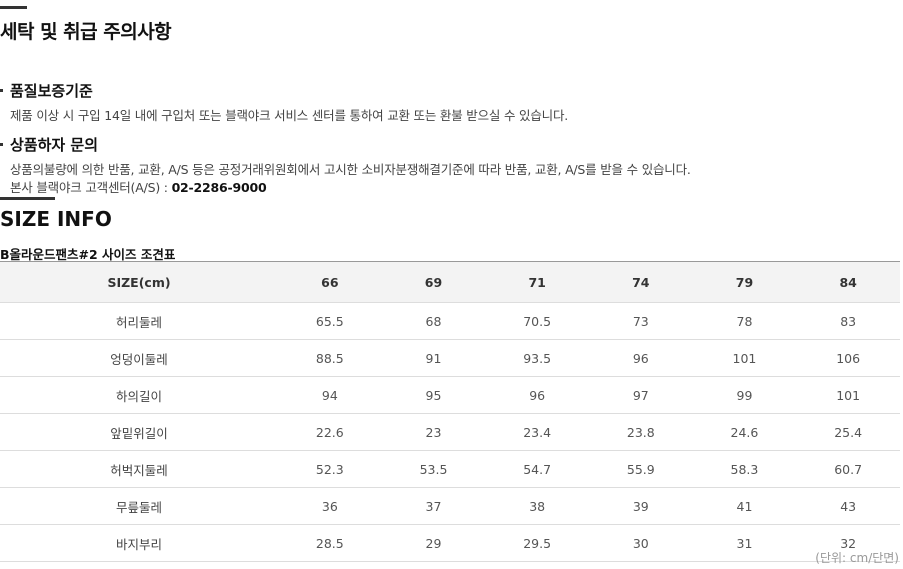 The width and height of the screenshot is (903, 569). I want to click on header-cell: 84, so click(848, 282).